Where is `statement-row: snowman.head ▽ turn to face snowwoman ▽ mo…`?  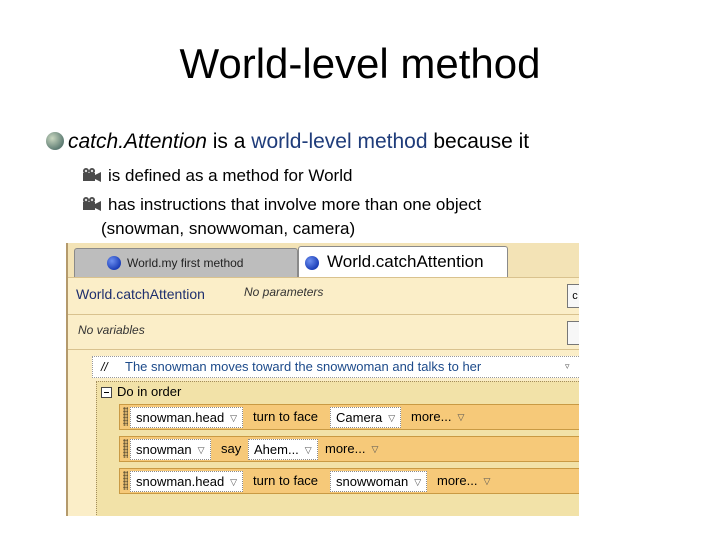
statement-row: snowman.head ▽ turn to face snowwoman ▽ mo… is located at coordinates (349, 481).